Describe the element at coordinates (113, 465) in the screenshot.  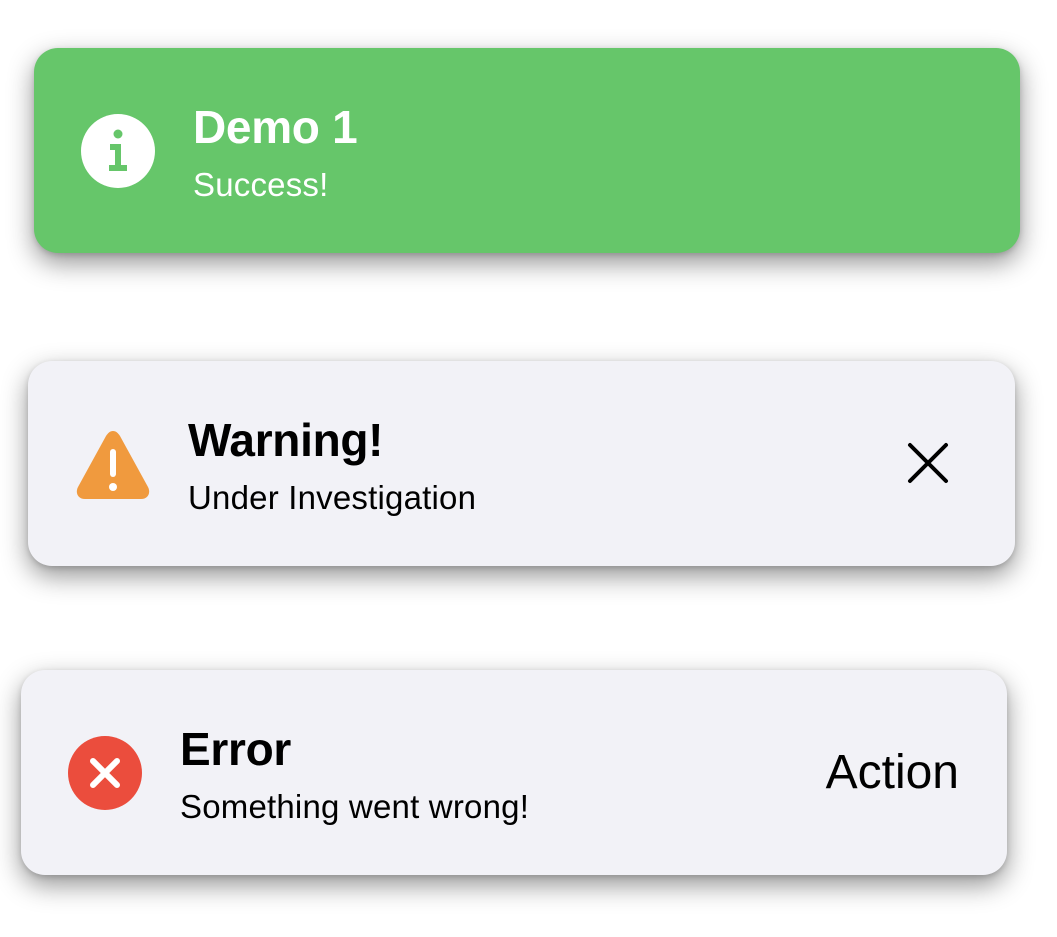
I see `warning-icon` at that location.